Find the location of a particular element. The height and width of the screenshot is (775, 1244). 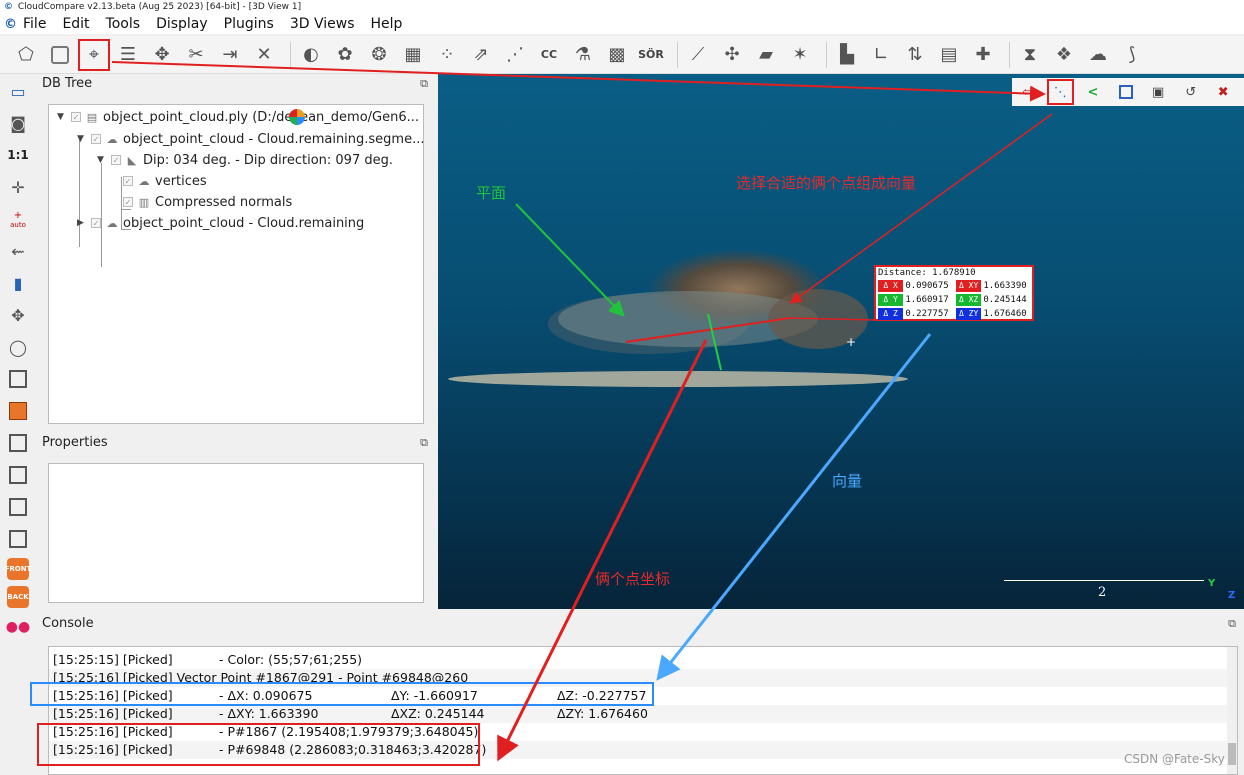

back-view-button: BACK is located at coordinates (18, 597).